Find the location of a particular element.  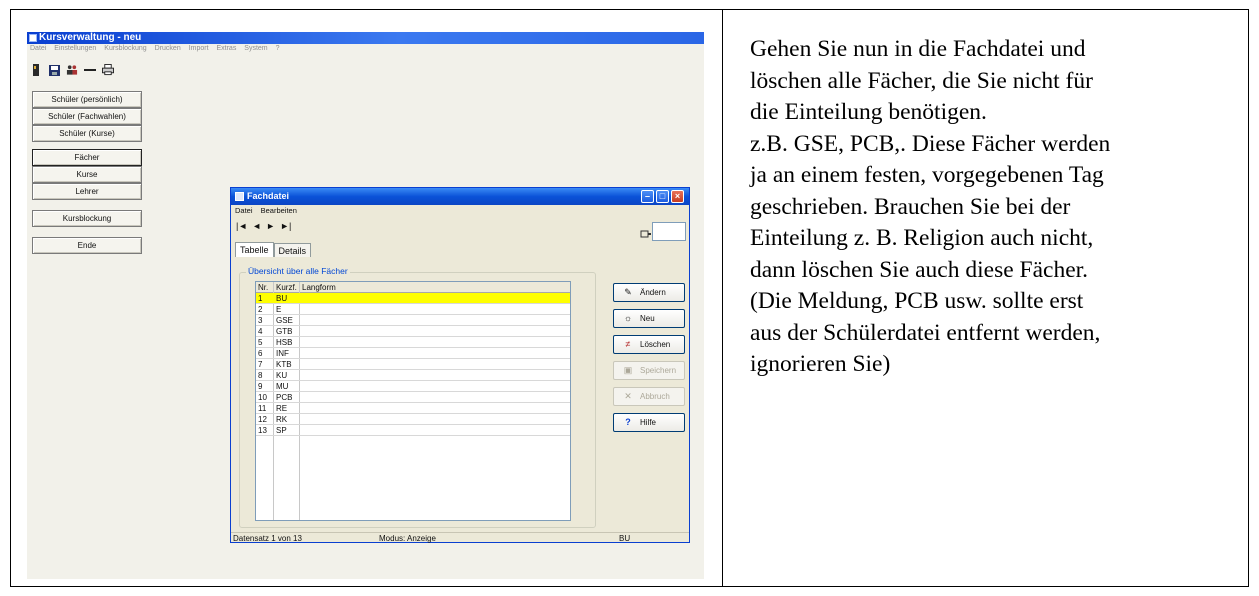

instruction-line: Einteilung z. B. Religion auch nicht, is located at coordinates (922, 238).